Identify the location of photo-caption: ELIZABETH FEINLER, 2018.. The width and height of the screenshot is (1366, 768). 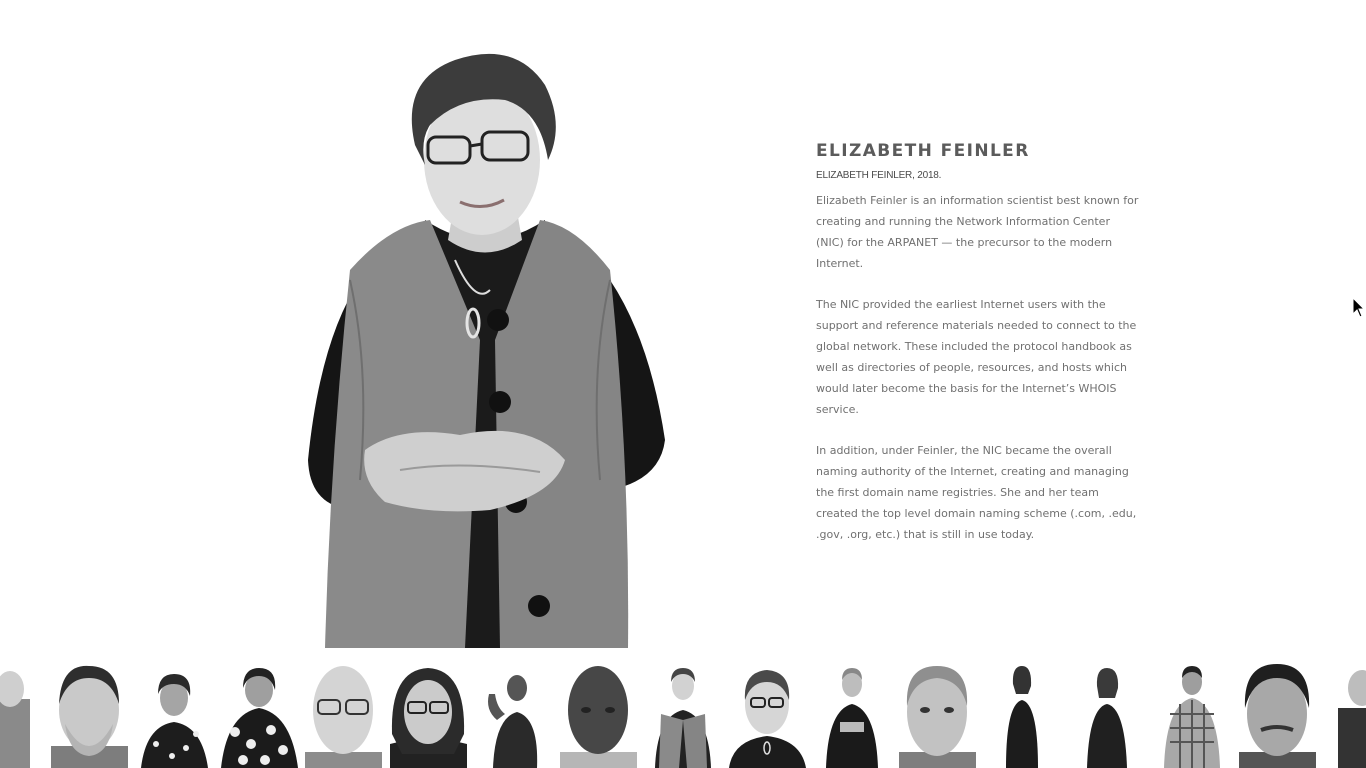
(879, 175).